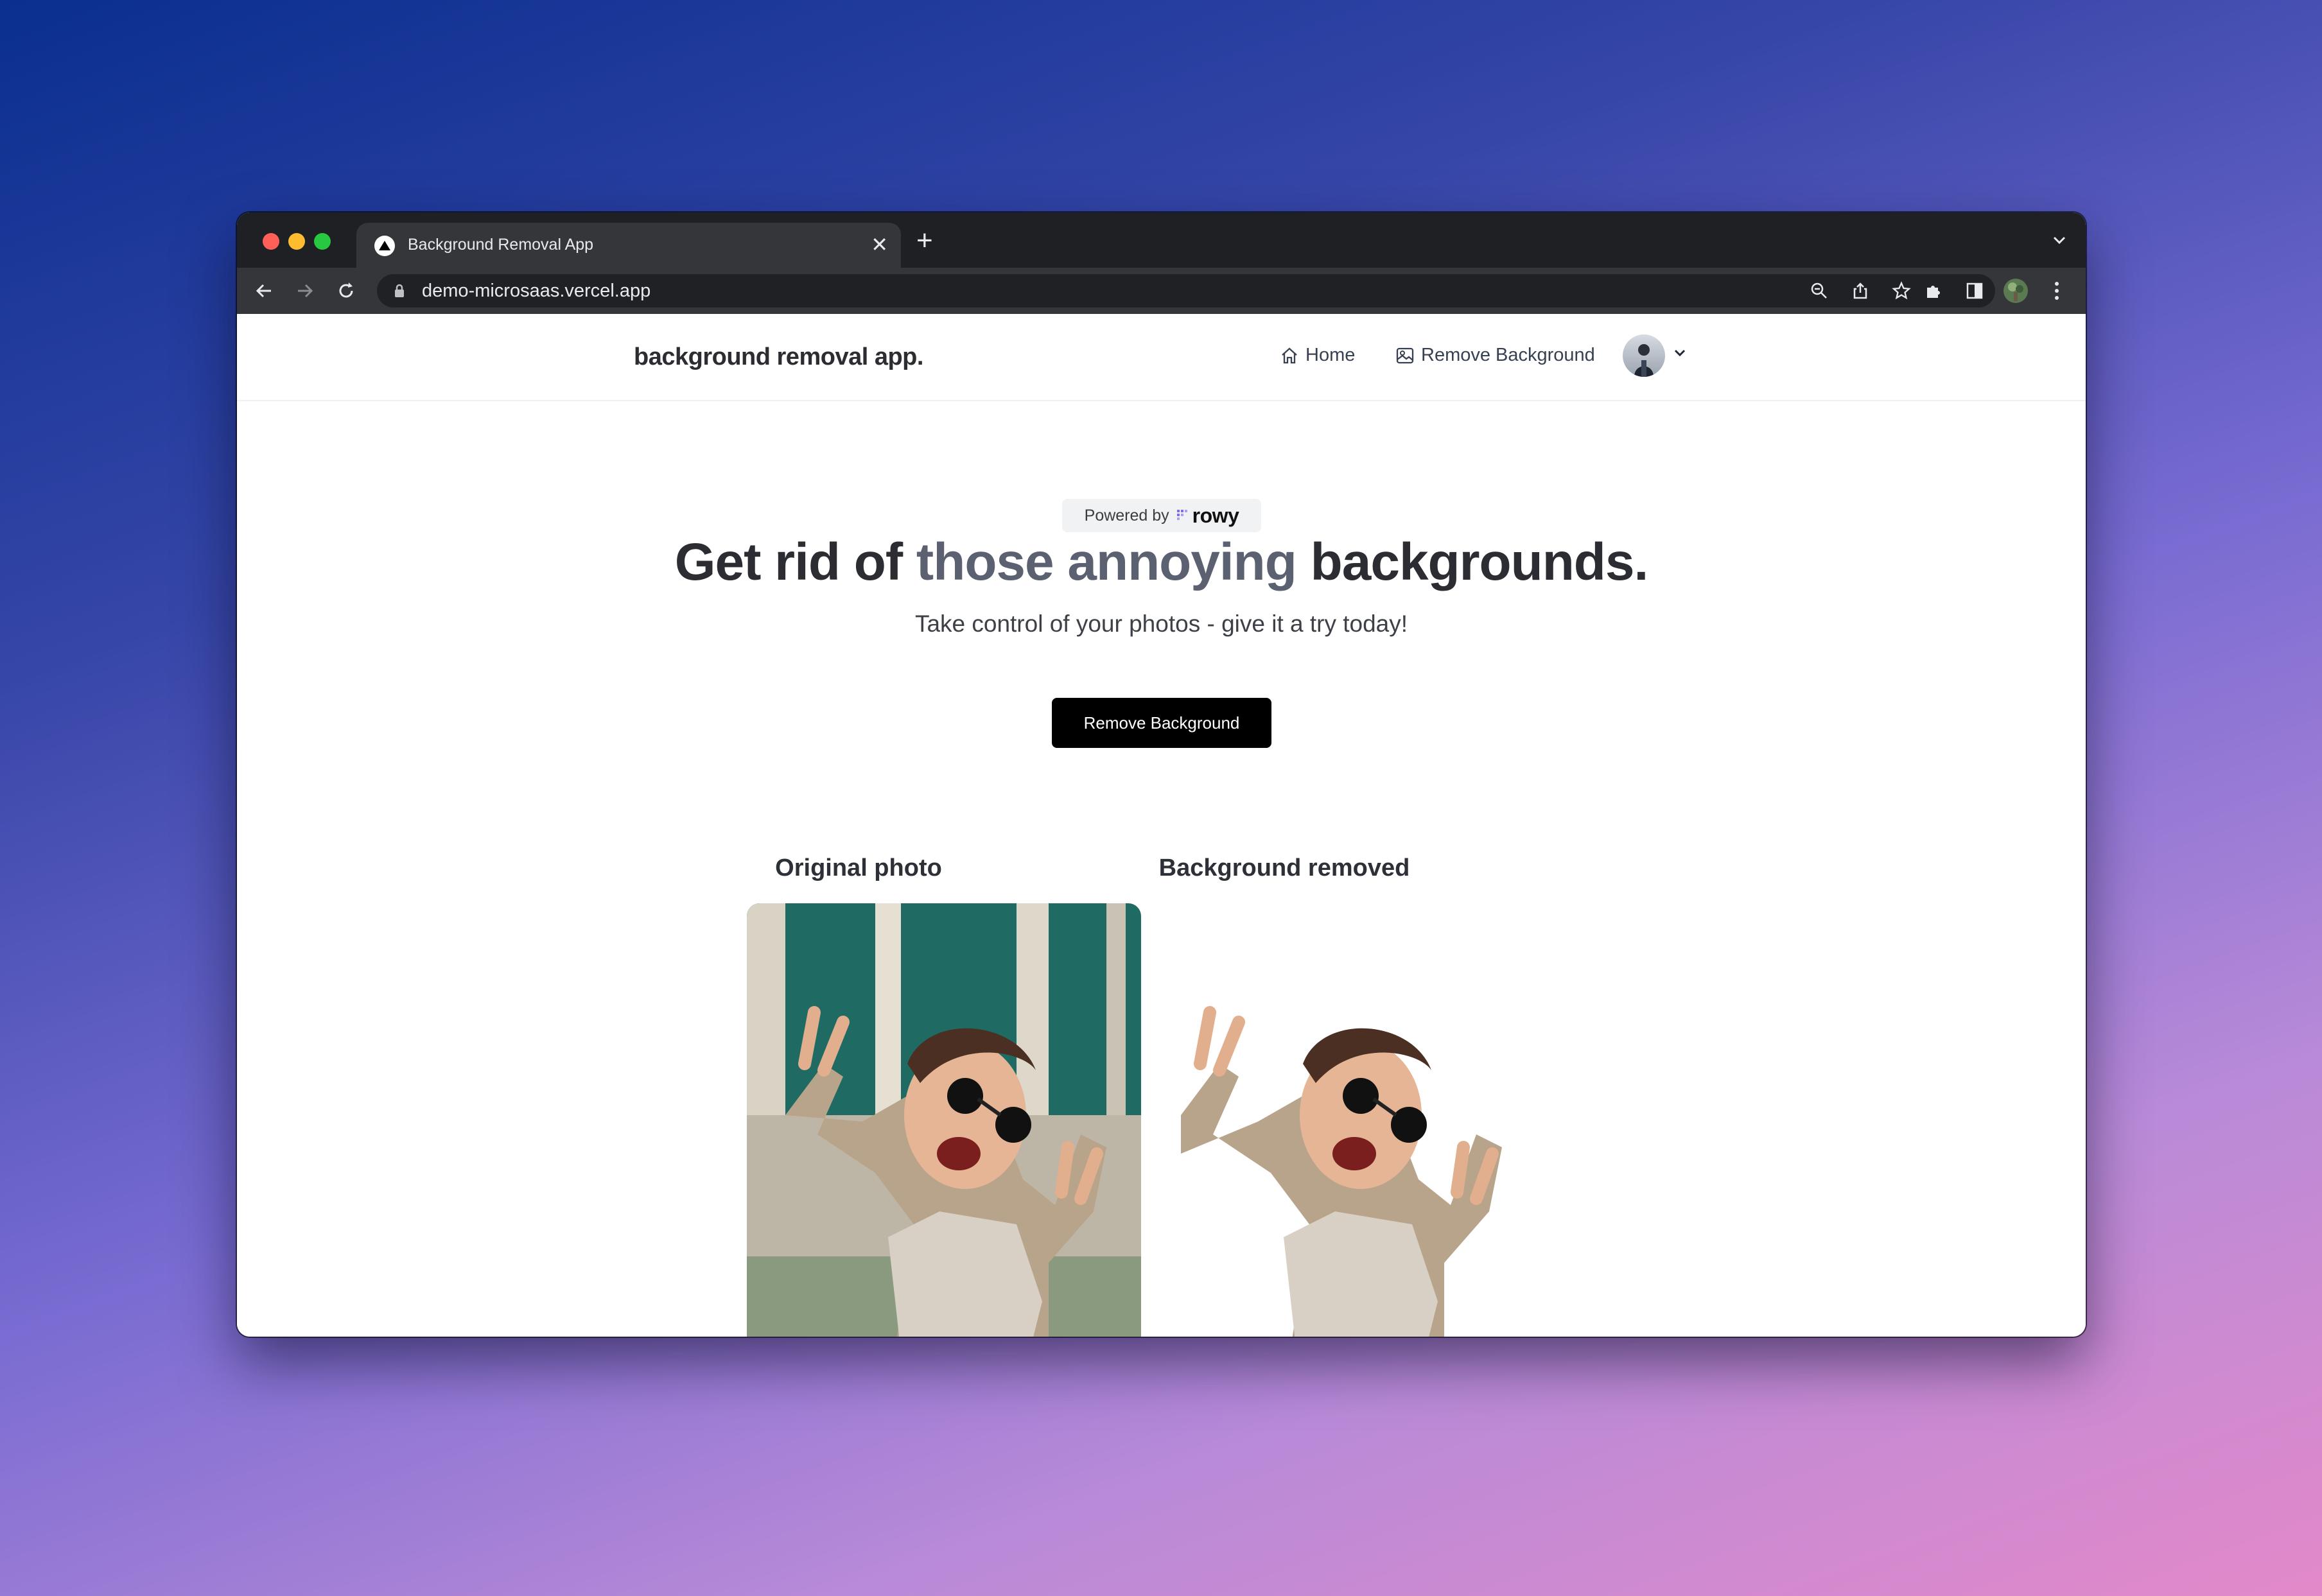  What do you see at coordinates (1186, 291) in the screenshot?
I see `address-bar: demo-microsaas.vercel.app` at bounding box center [1186, 291].